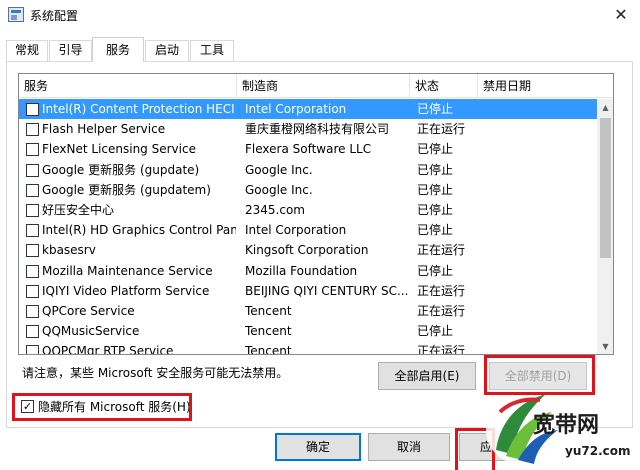 This screenshot has width=640, height=470. What do you see at coordinates (70, 50) in the screenshot?
I see `tab-boot: 引导` at bounding box center [70, 50].